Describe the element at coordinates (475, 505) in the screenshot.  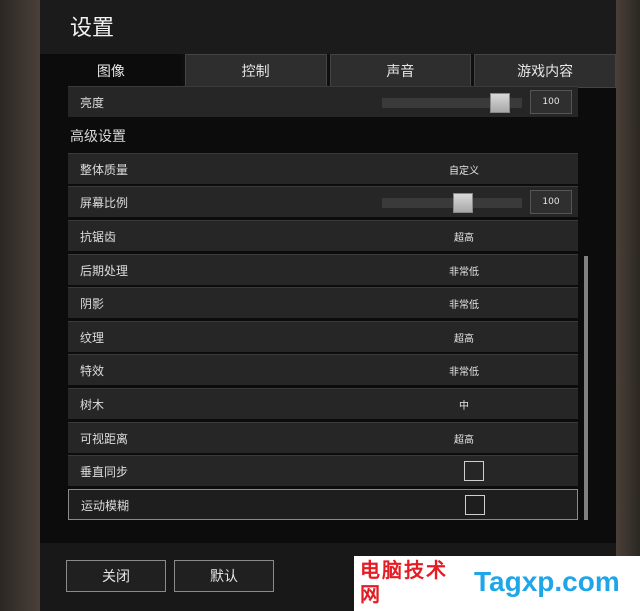
I see `motion-blur-checkbox` at that location.